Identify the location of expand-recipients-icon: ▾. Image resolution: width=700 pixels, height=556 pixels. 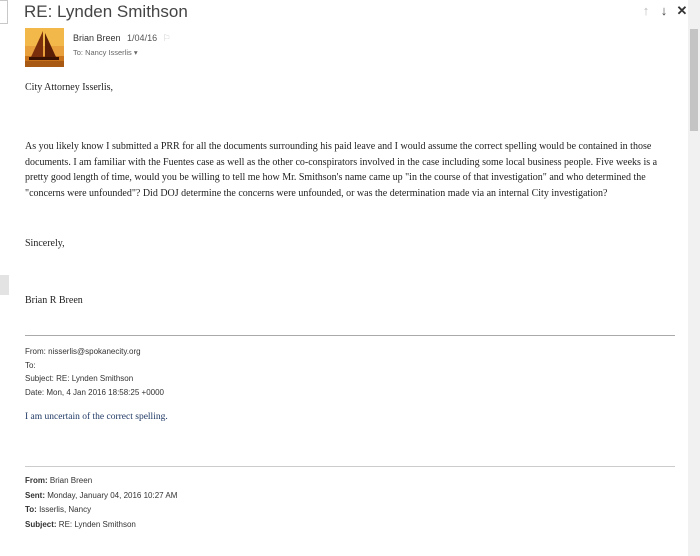
(136, 52).